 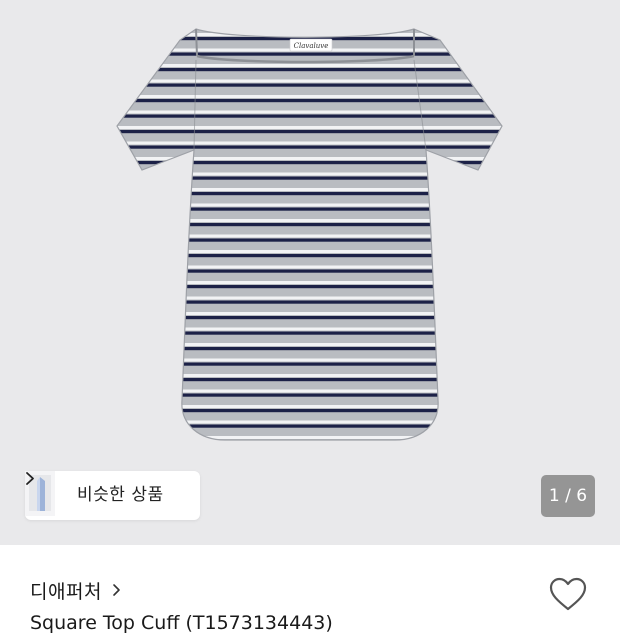 I want to click on similar-products-label: 비슷한 상품, so click(x=120, y=495).